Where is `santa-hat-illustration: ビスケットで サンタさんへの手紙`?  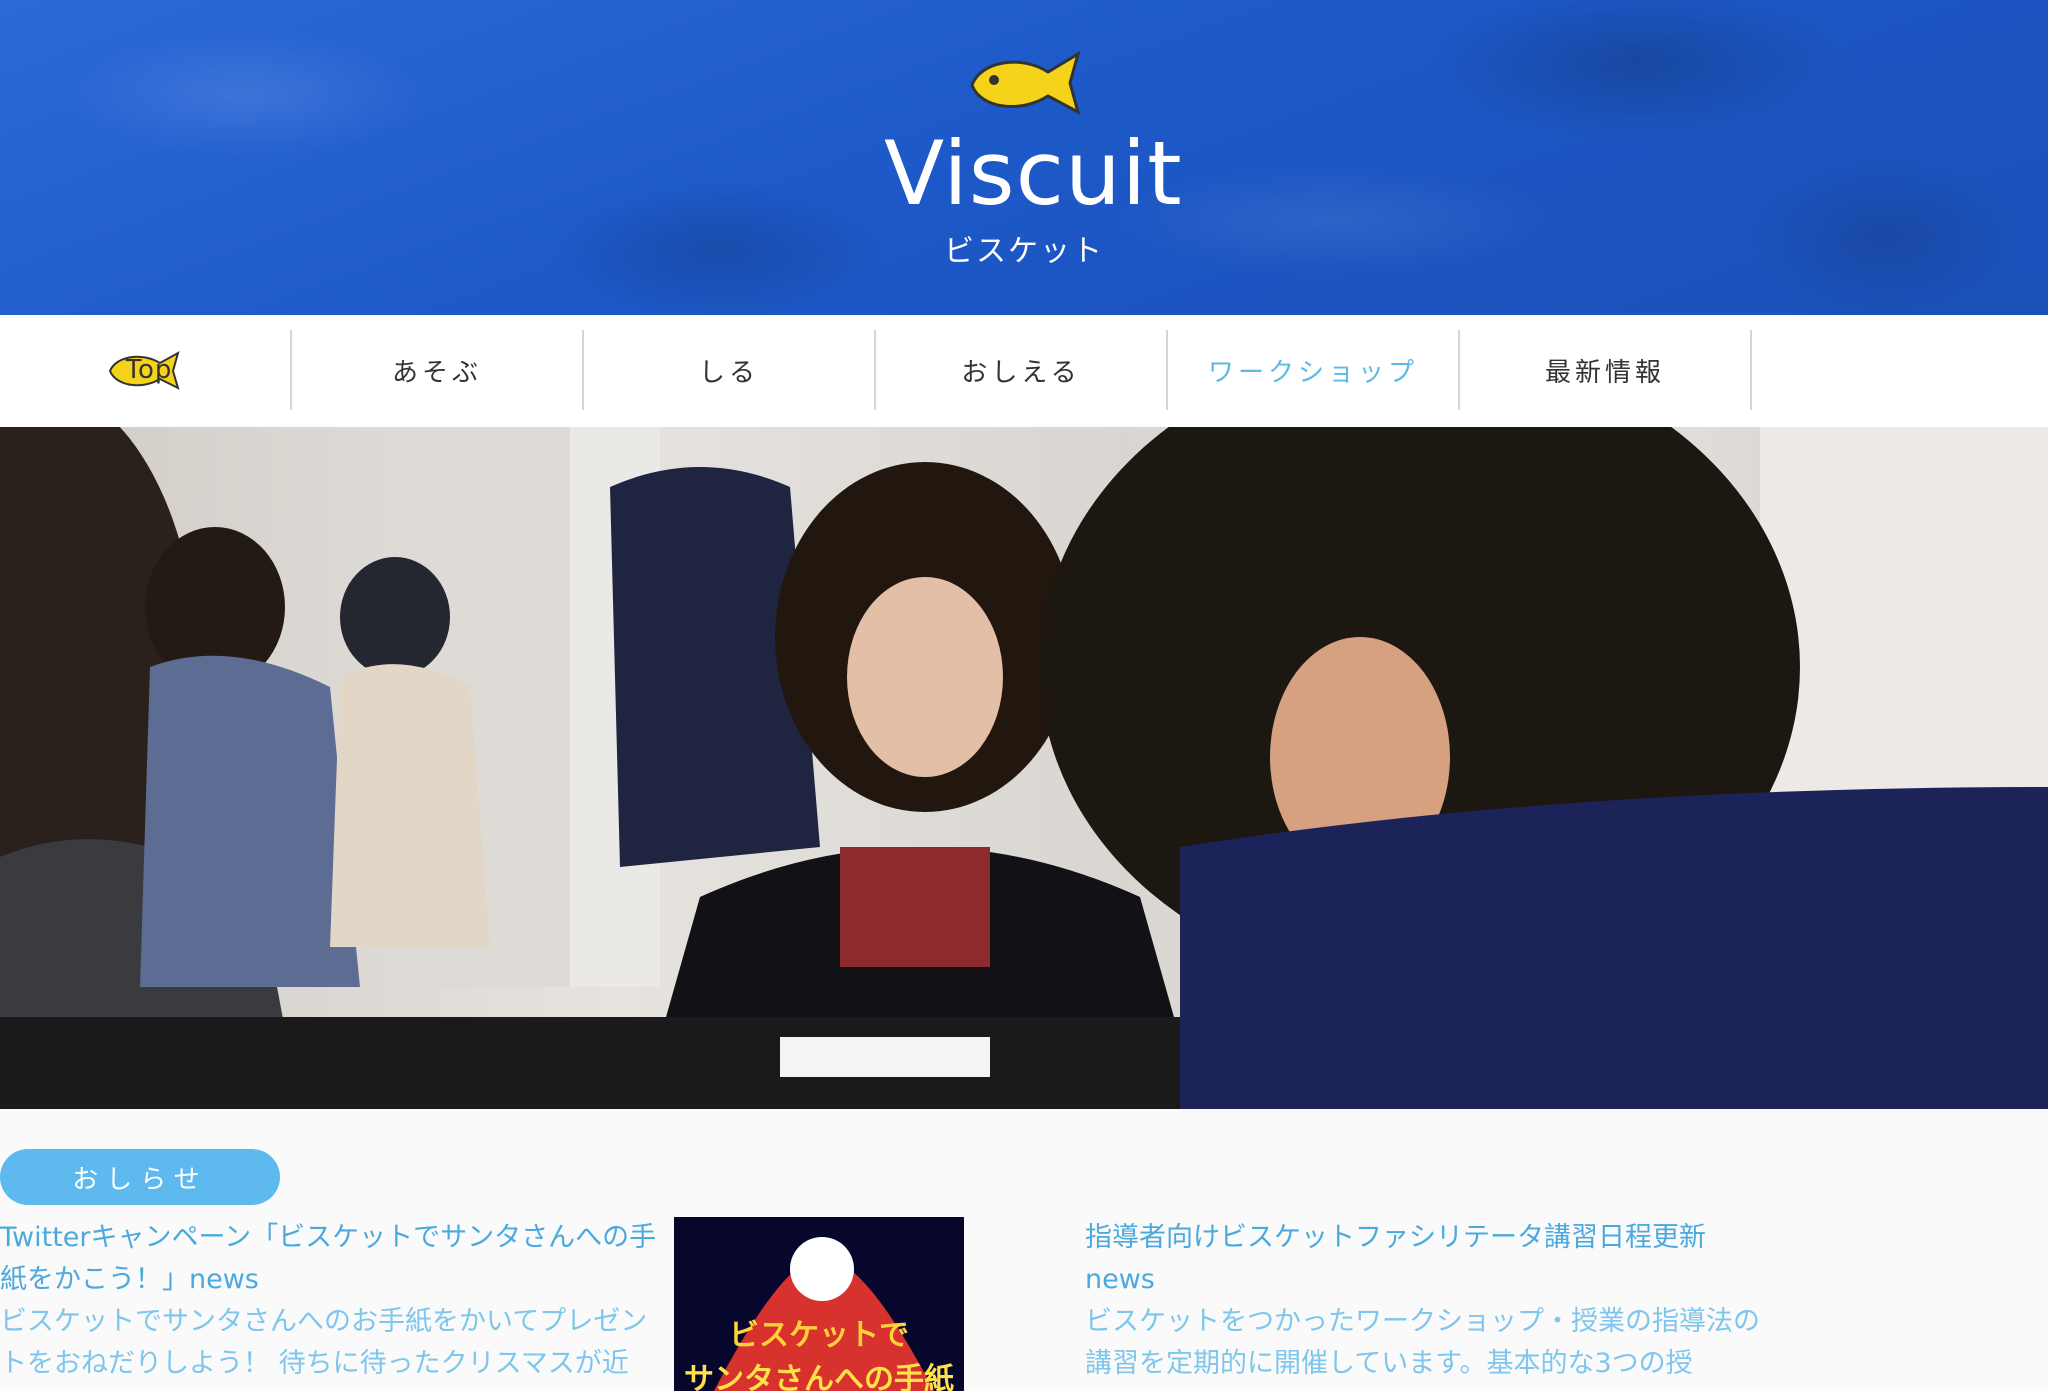 santa-hat-illustration: ビスケットで サンタさんへの手紙 is located at coordinates (819, 1304).